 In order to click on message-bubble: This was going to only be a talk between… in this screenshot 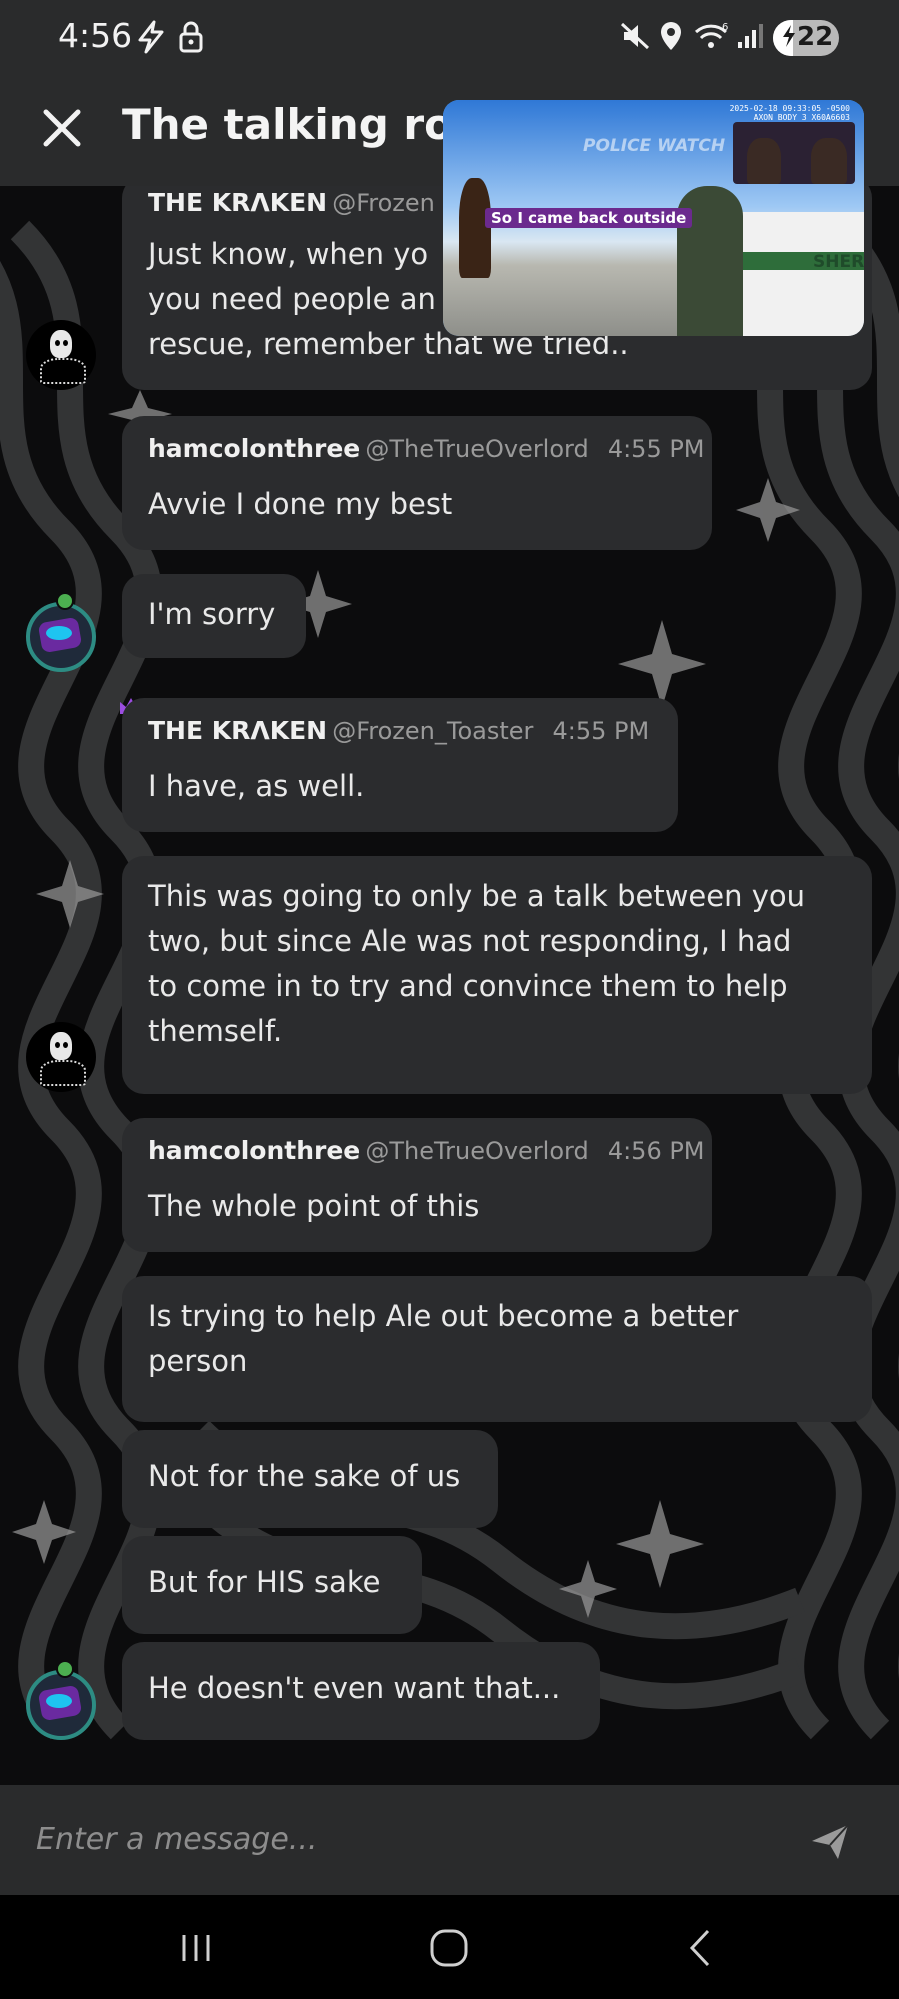, I will do `click(497, 975)`.